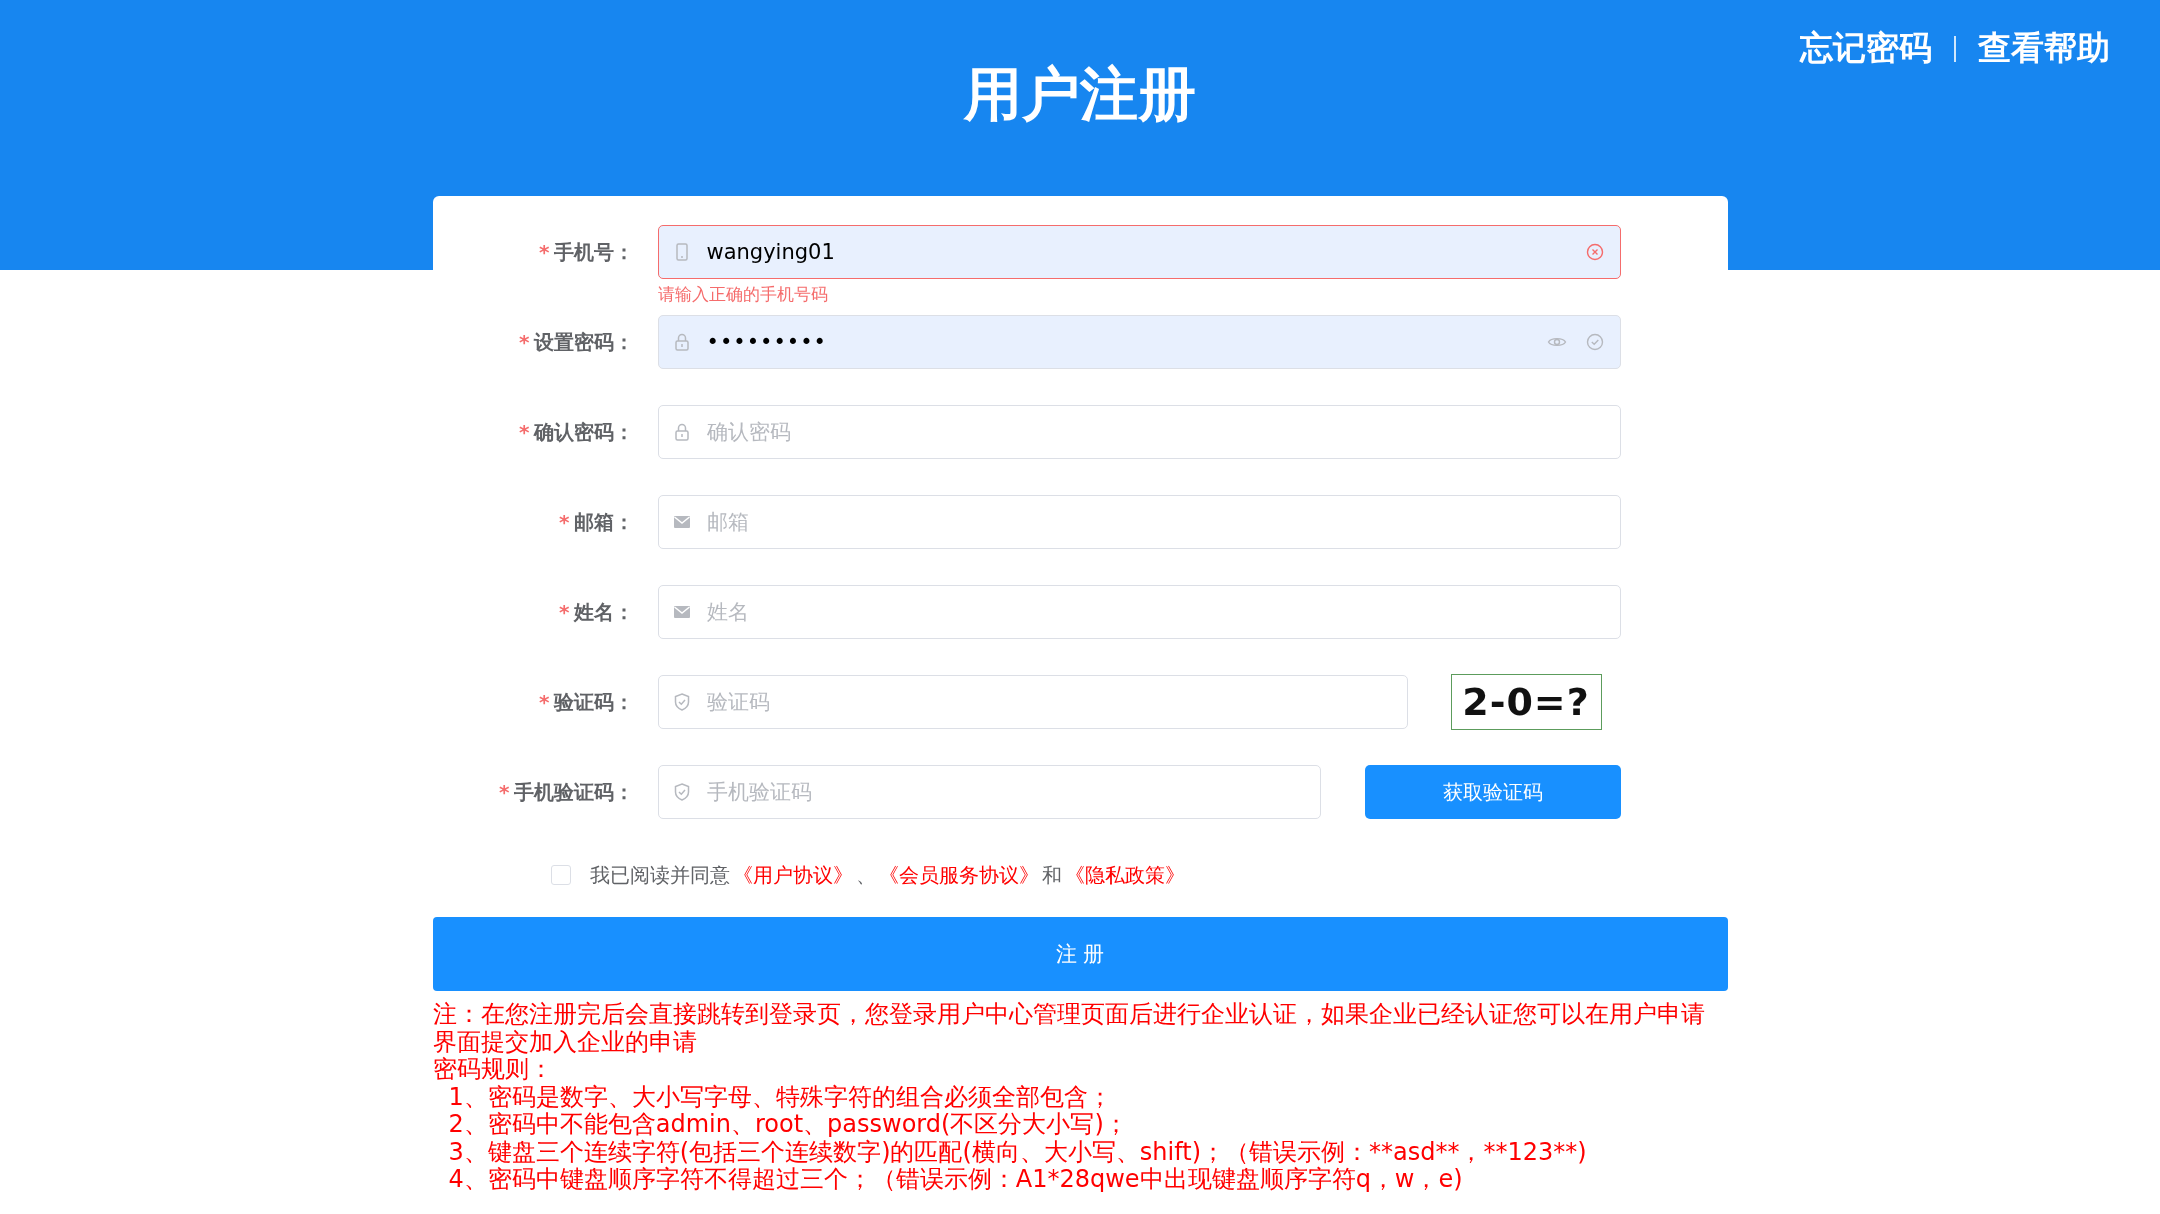 This screenshot has width=2160, height=1214. Describe the element at coordinates (955, 1180) in the screenshot. I see `rule-text: 4、密码中键盘顺序字符不得超过三个；（错误示例：A1*28qwe中出现键盘顺序字符q，w，e)` at that location.